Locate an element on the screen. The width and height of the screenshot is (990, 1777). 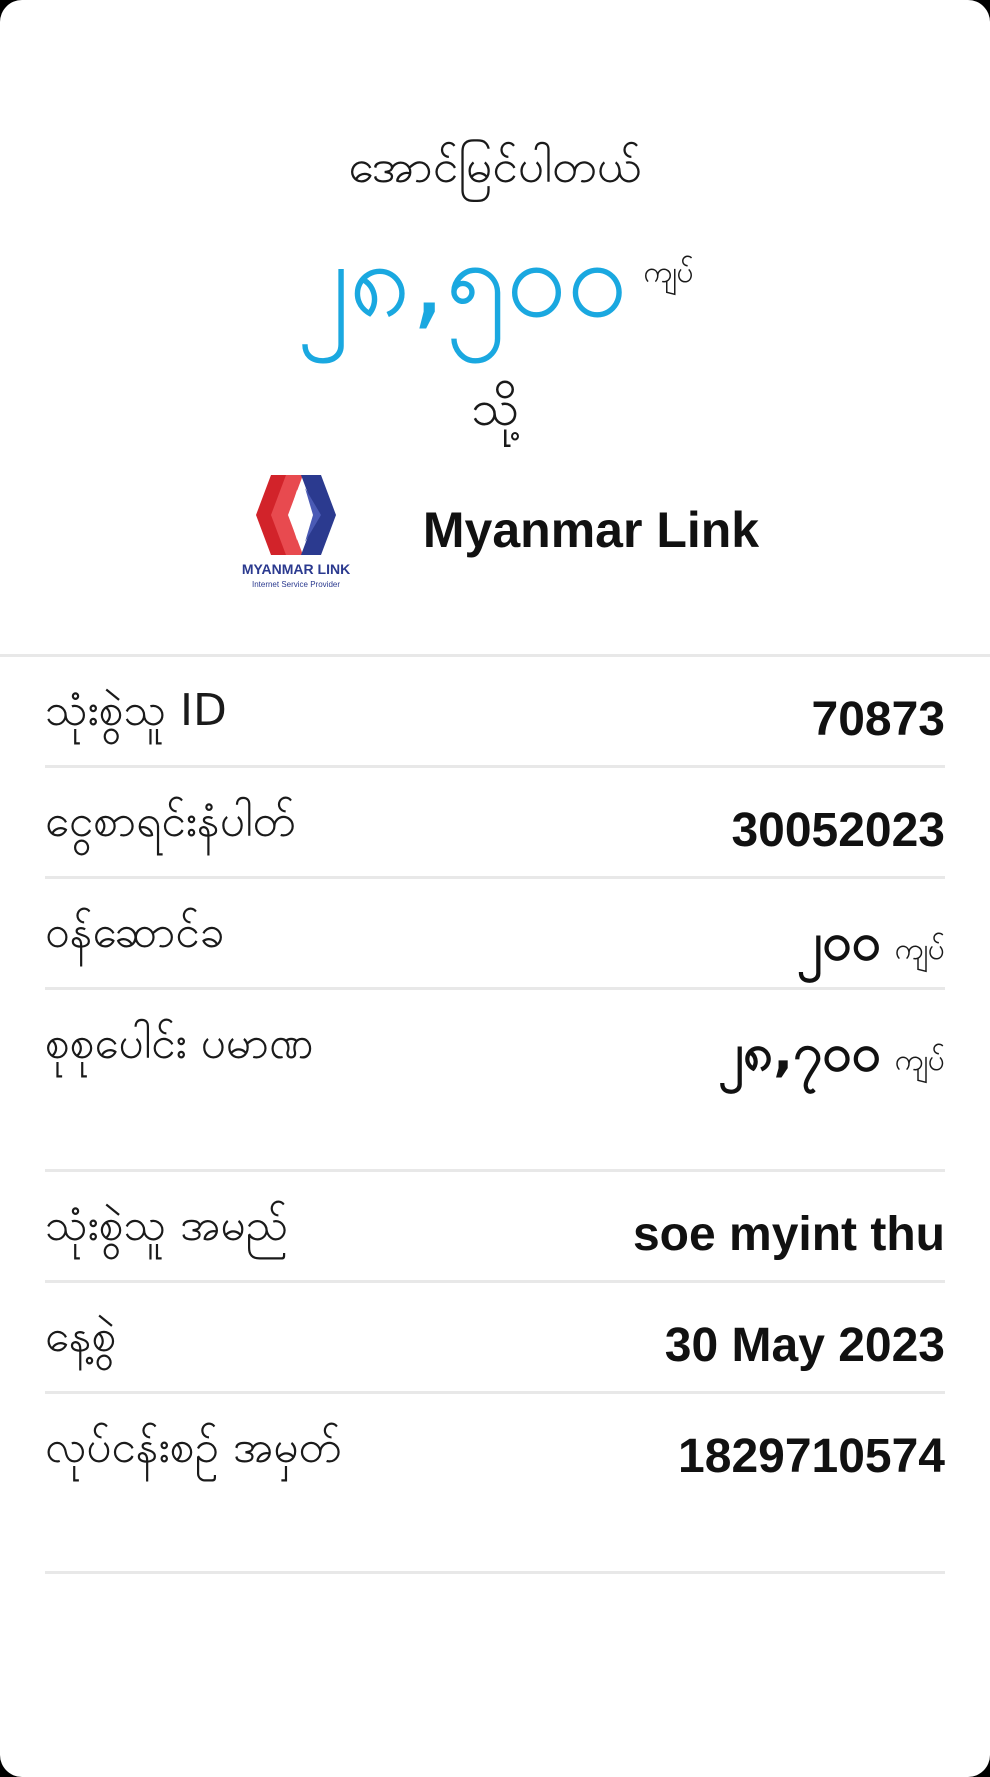
biller-name: Myanmar Link is located at coordinates (591, 530).